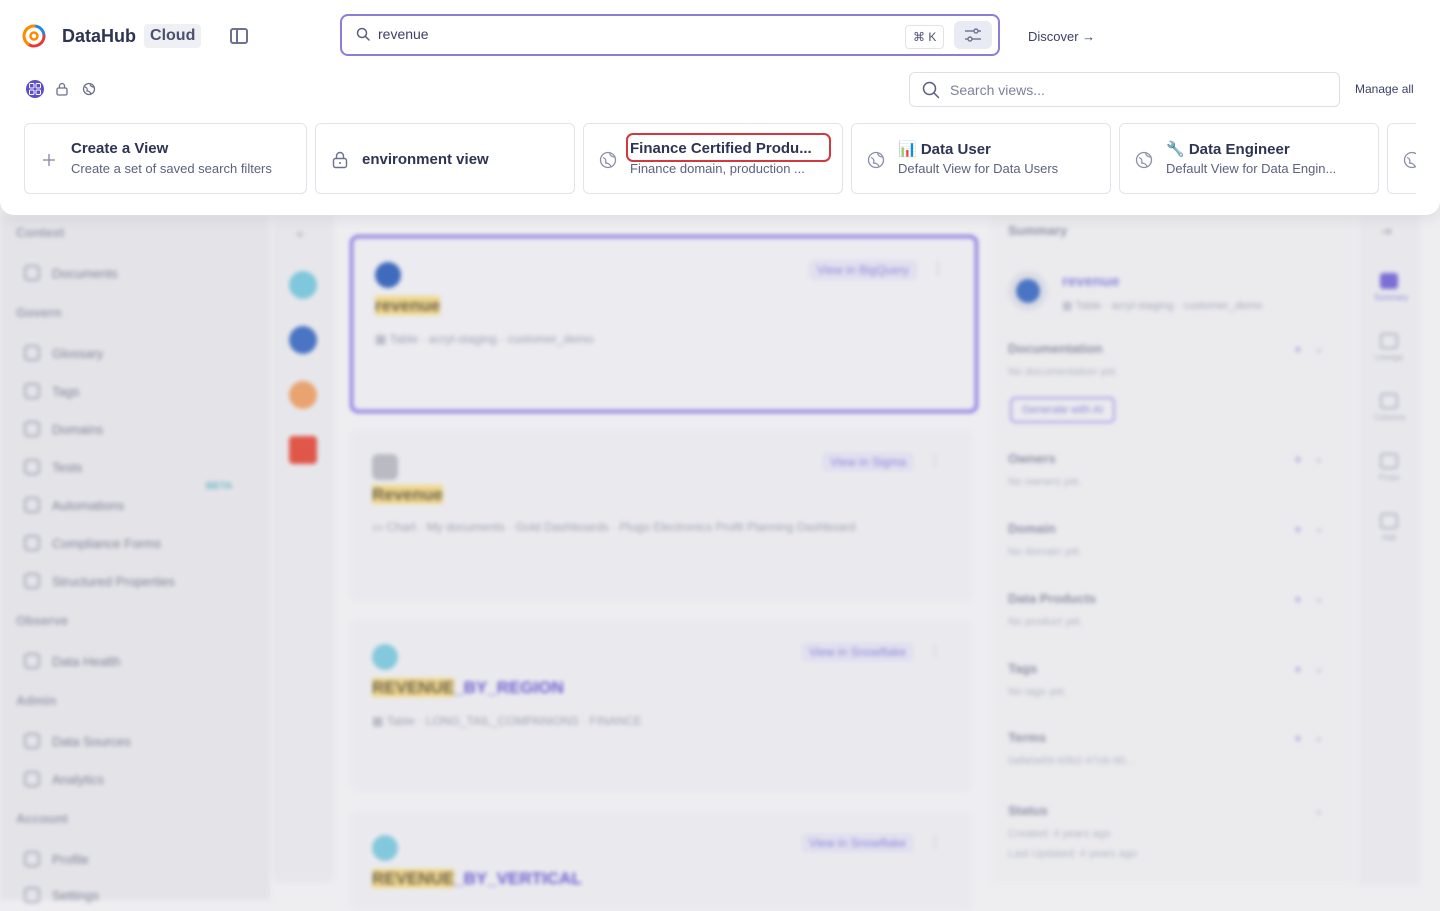 This screenshot has width=1440, height=911. What do you see at coordinates (1389, 527) in the screenshot?
I see `rail-tab-add: Add` at bounding box center [1389, 527].